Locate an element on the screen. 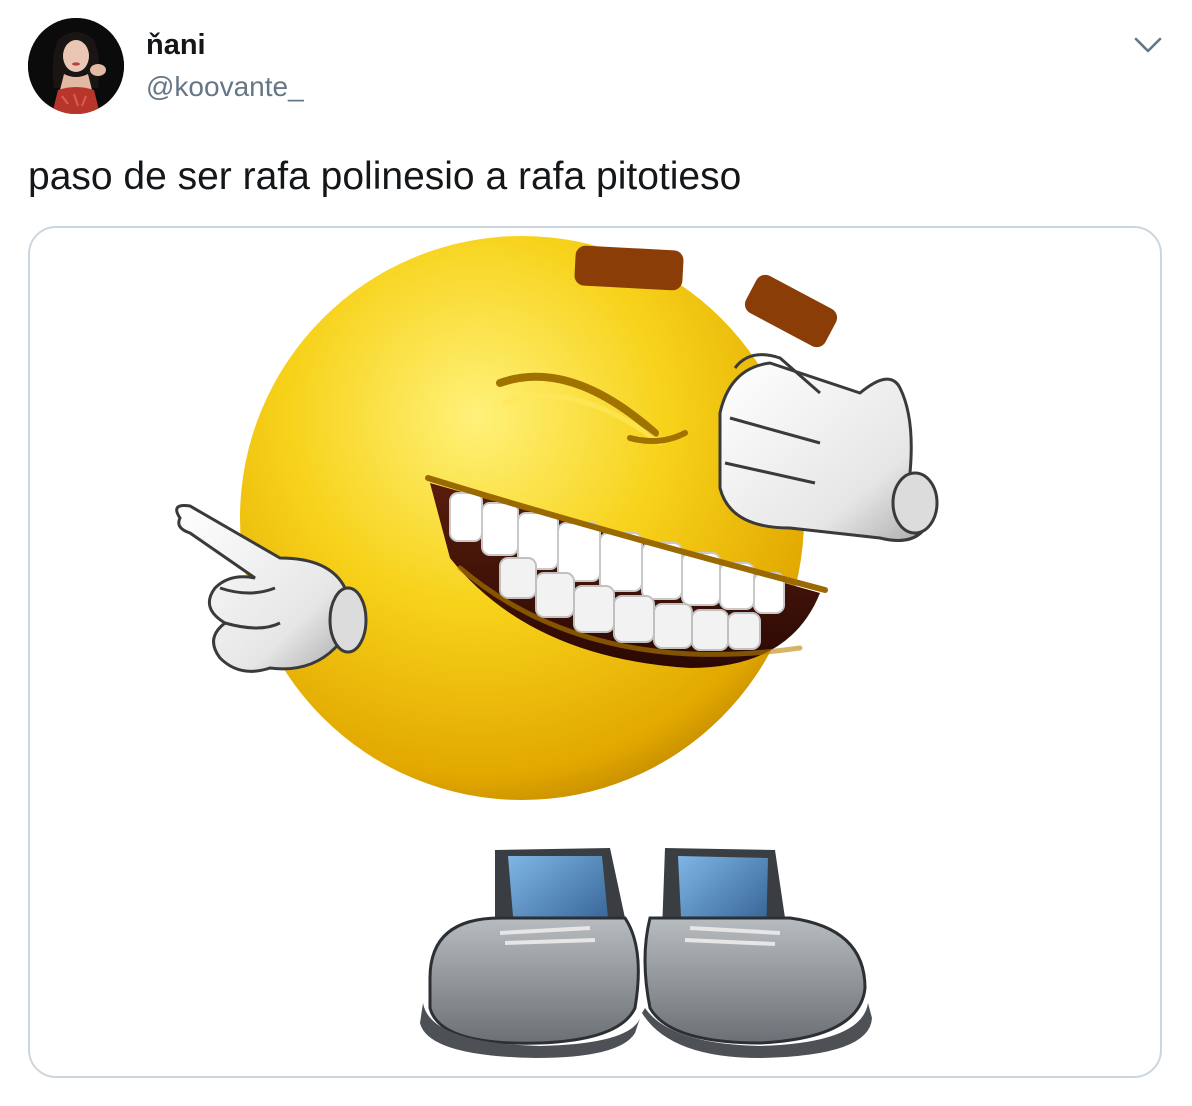 The width and height of the screenshot is (1192, 1106). chevron-down-icon is located at coordinates (1148, 45).